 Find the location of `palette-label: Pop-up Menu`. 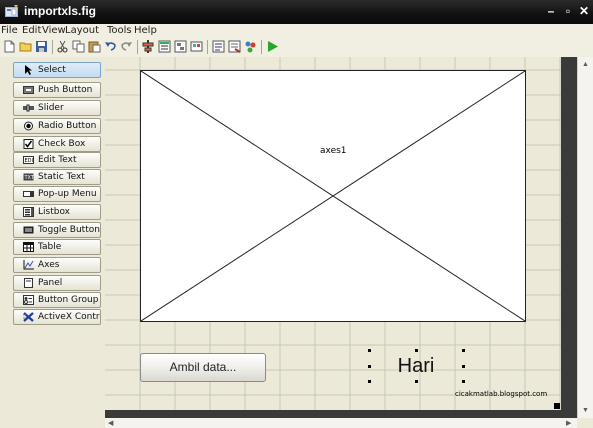

palette-label: Pop-up Menu is located at coordinates (67, 194).